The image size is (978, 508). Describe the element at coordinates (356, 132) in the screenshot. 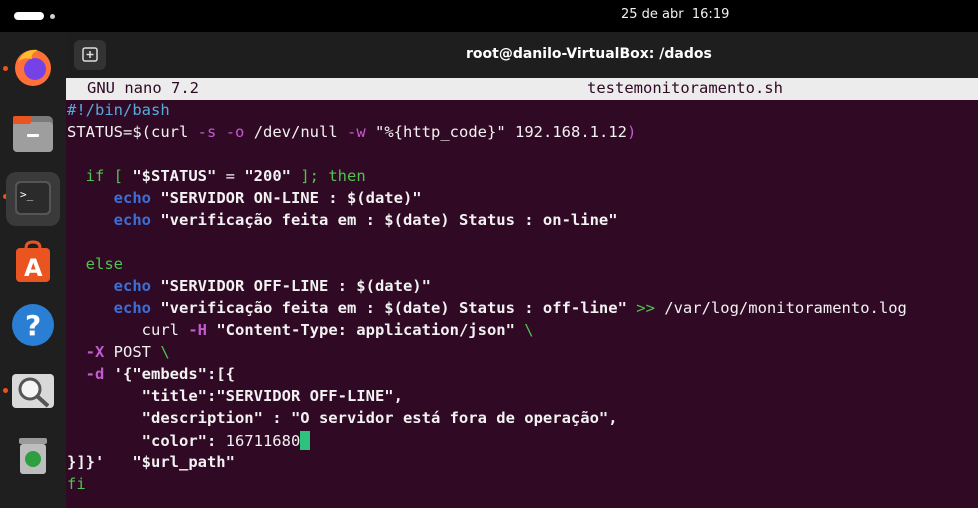

I see `token: -w` at that location.